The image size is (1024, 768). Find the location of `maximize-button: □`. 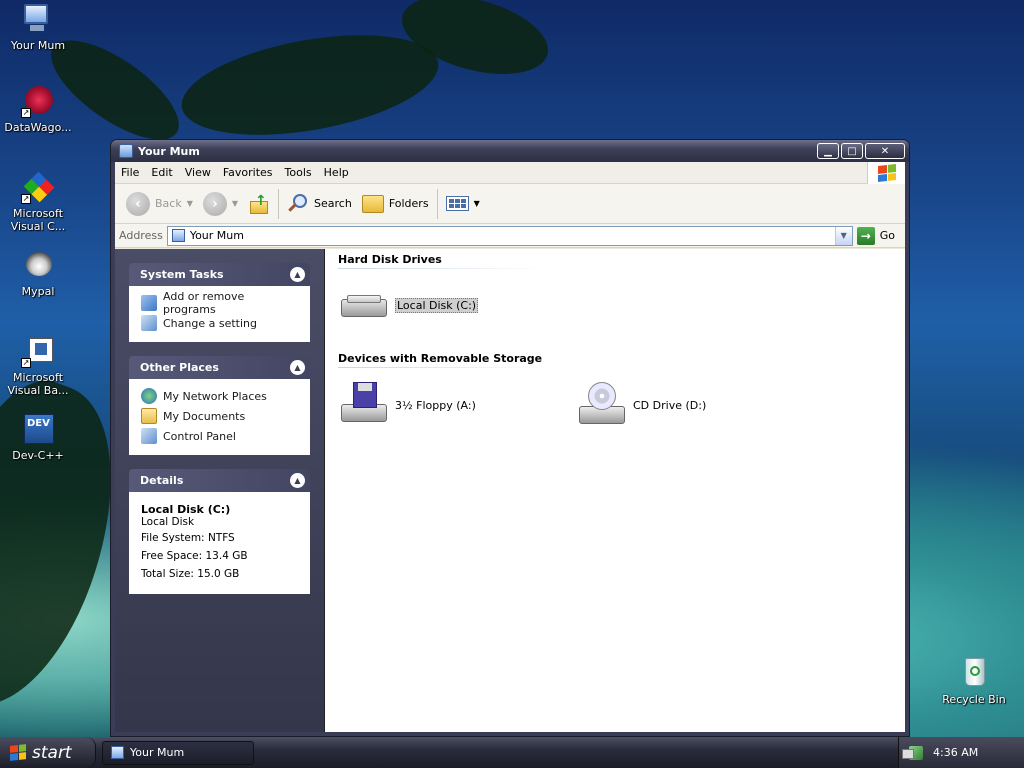

maximize-button: □ is located at coordinates (852, 151).